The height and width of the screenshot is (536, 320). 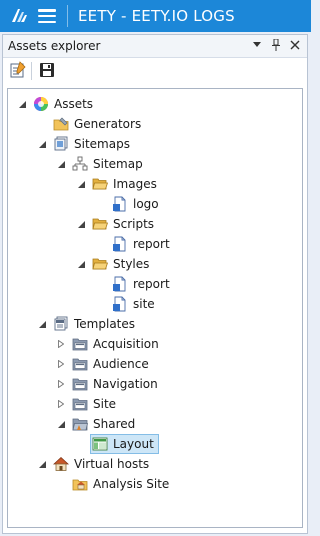 I want to click on tree-item-assets: Assets, so click(x=57, y=104).